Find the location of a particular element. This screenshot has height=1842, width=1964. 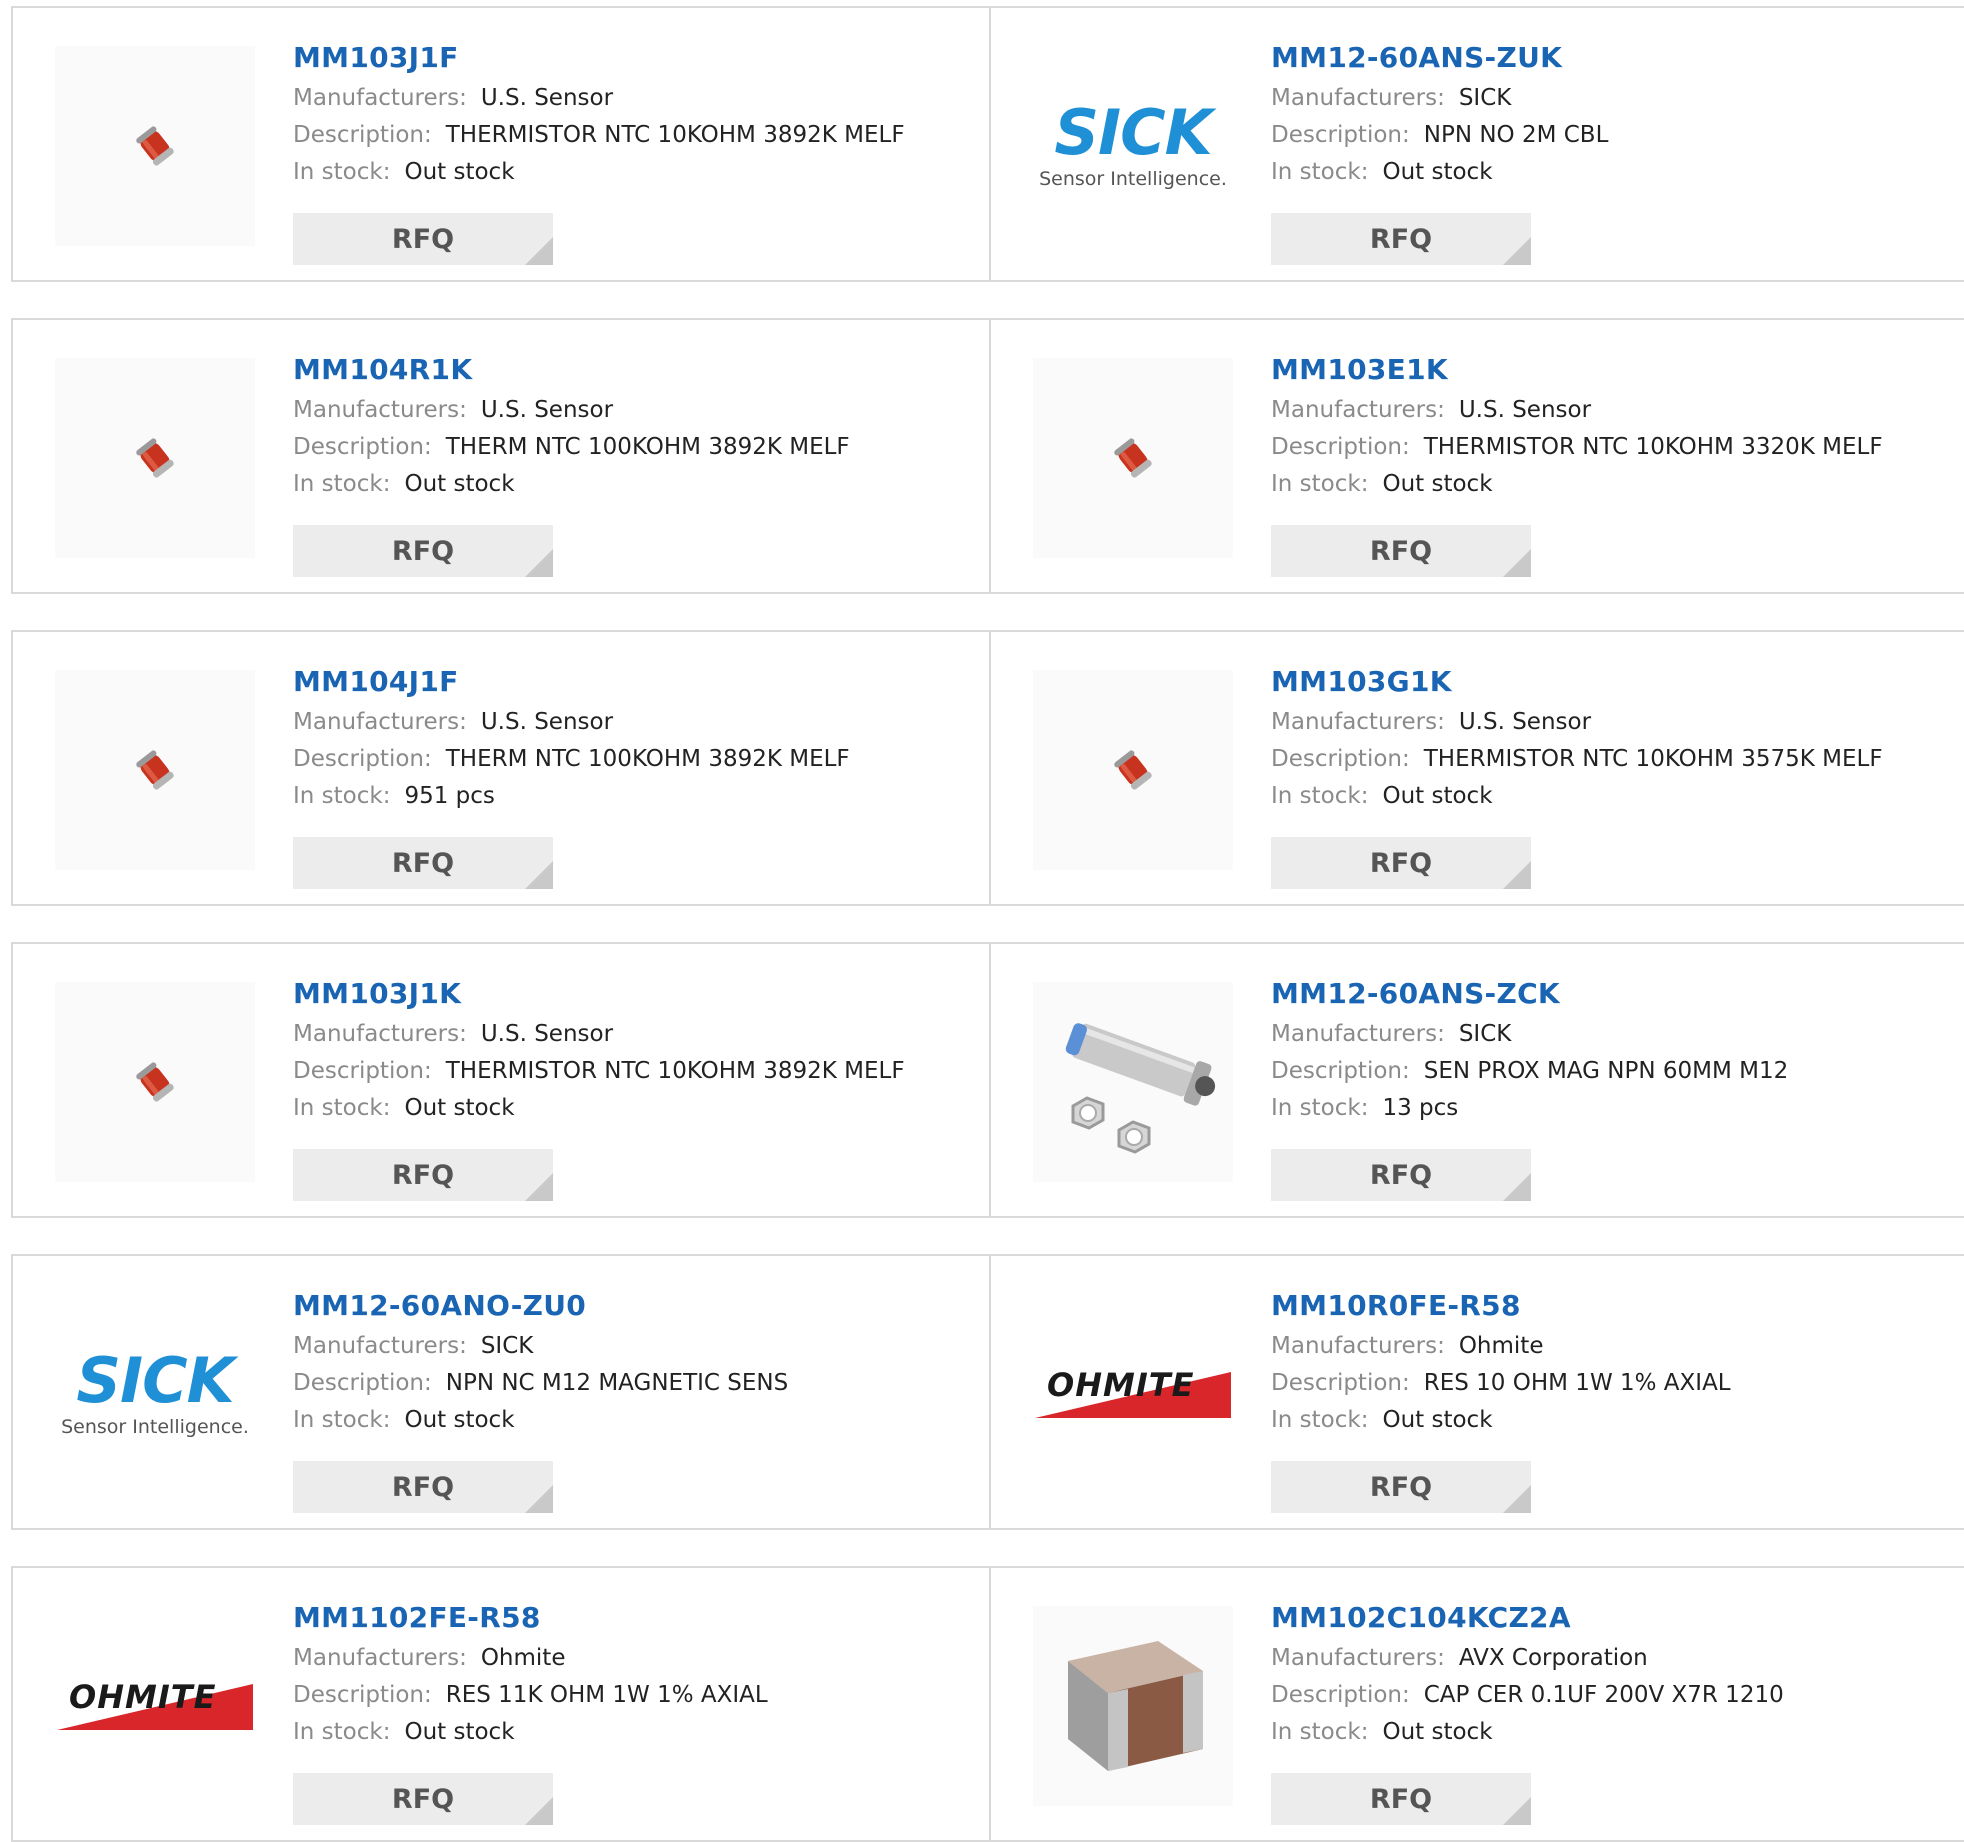

description-value: THERMISTOR NTC 10KOHM 3892K MELF is located at coordinates (675, 135).